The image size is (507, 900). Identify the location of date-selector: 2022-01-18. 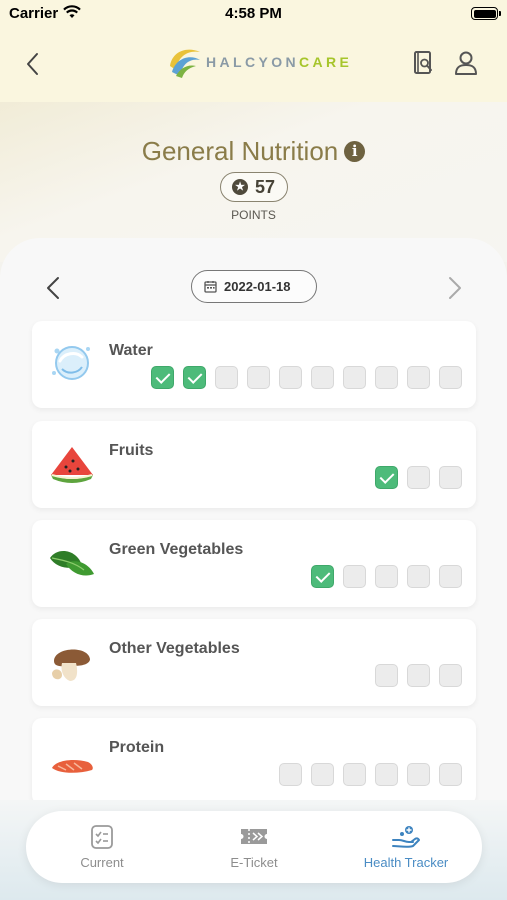
(254, 286).